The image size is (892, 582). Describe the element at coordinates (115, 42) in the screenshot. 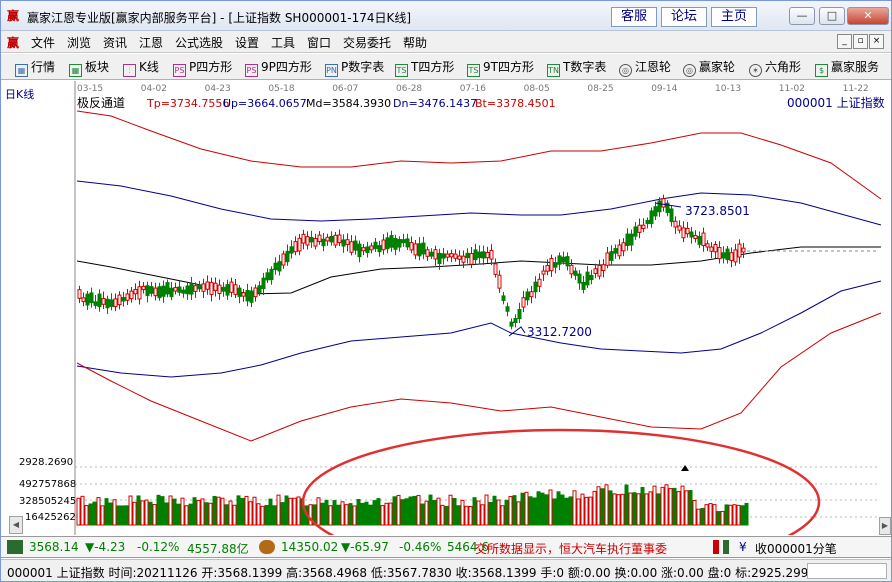

I see `menu-info: 资讯` at that location.